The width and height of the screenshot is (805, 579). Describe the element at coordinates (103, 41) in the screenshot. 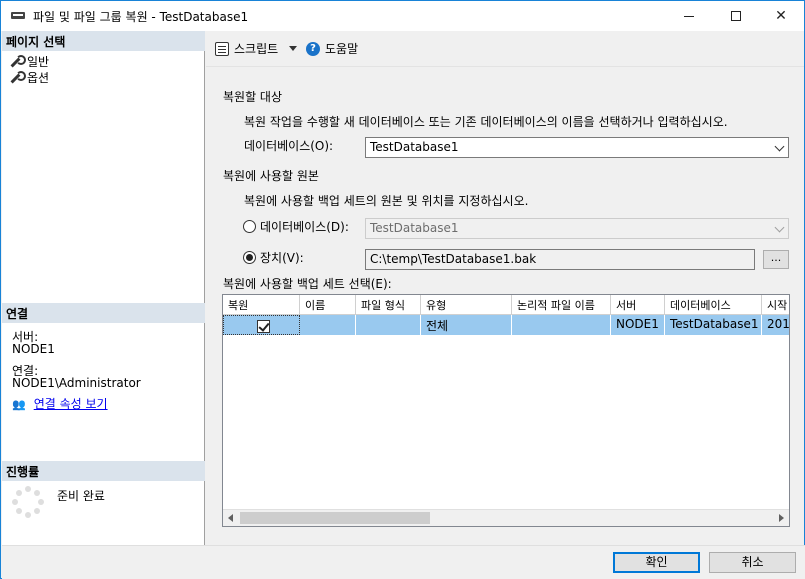

I see `page-select-header: 페이지 선택` at that location.